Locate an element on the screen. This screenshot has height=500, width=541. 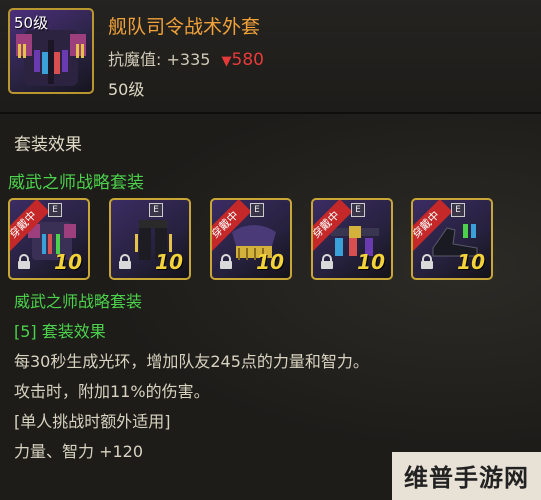
set-slot-shoulder: 穿戴中 E 10 is located at coordinates (251, 239).